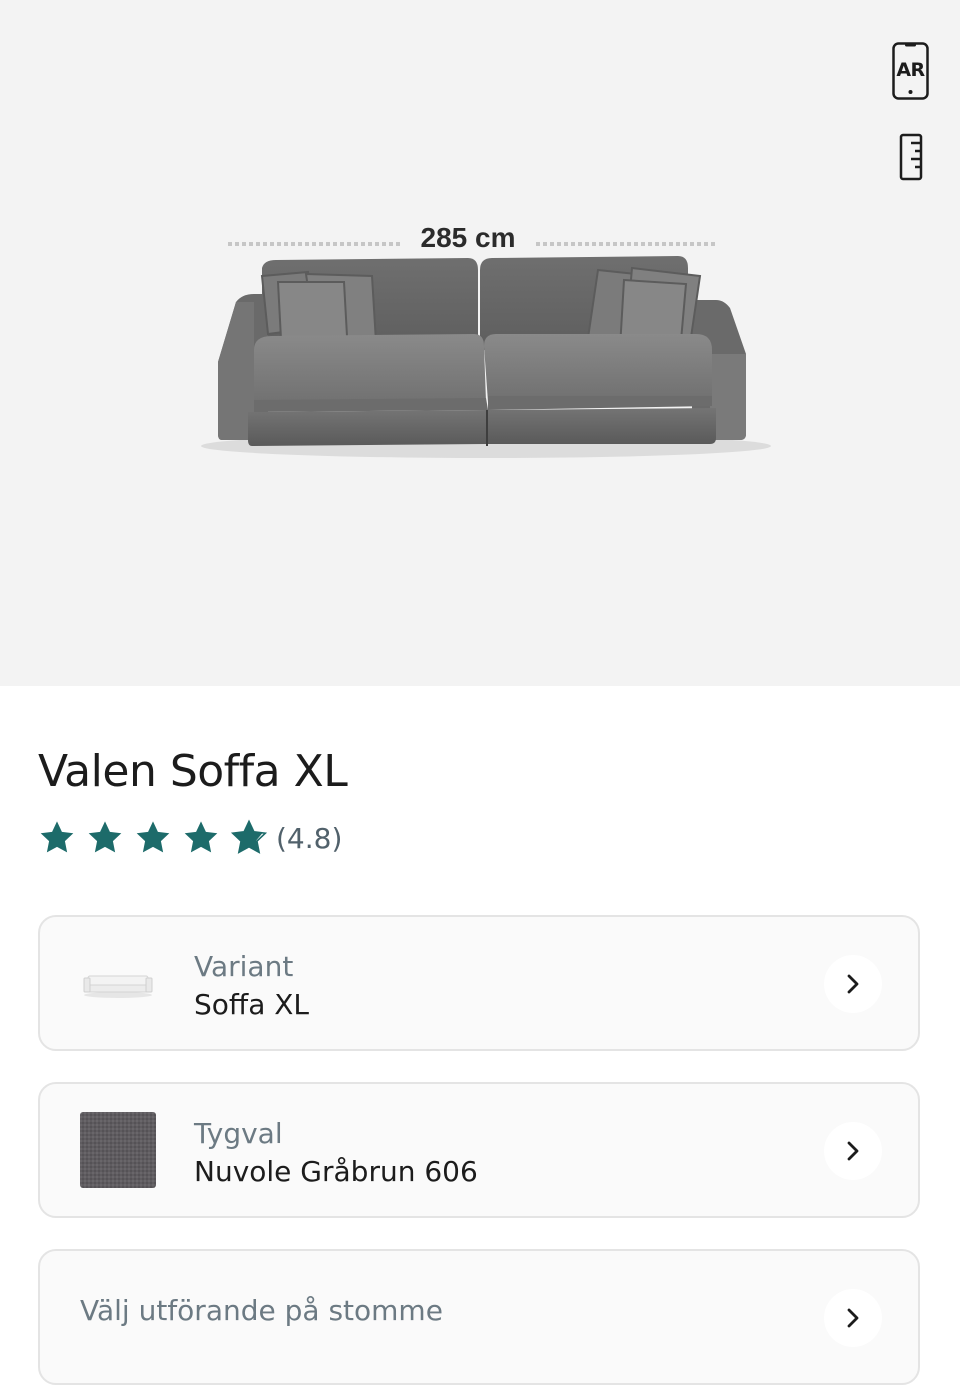  I want to click on option-label: Variant, so click(244, 966).